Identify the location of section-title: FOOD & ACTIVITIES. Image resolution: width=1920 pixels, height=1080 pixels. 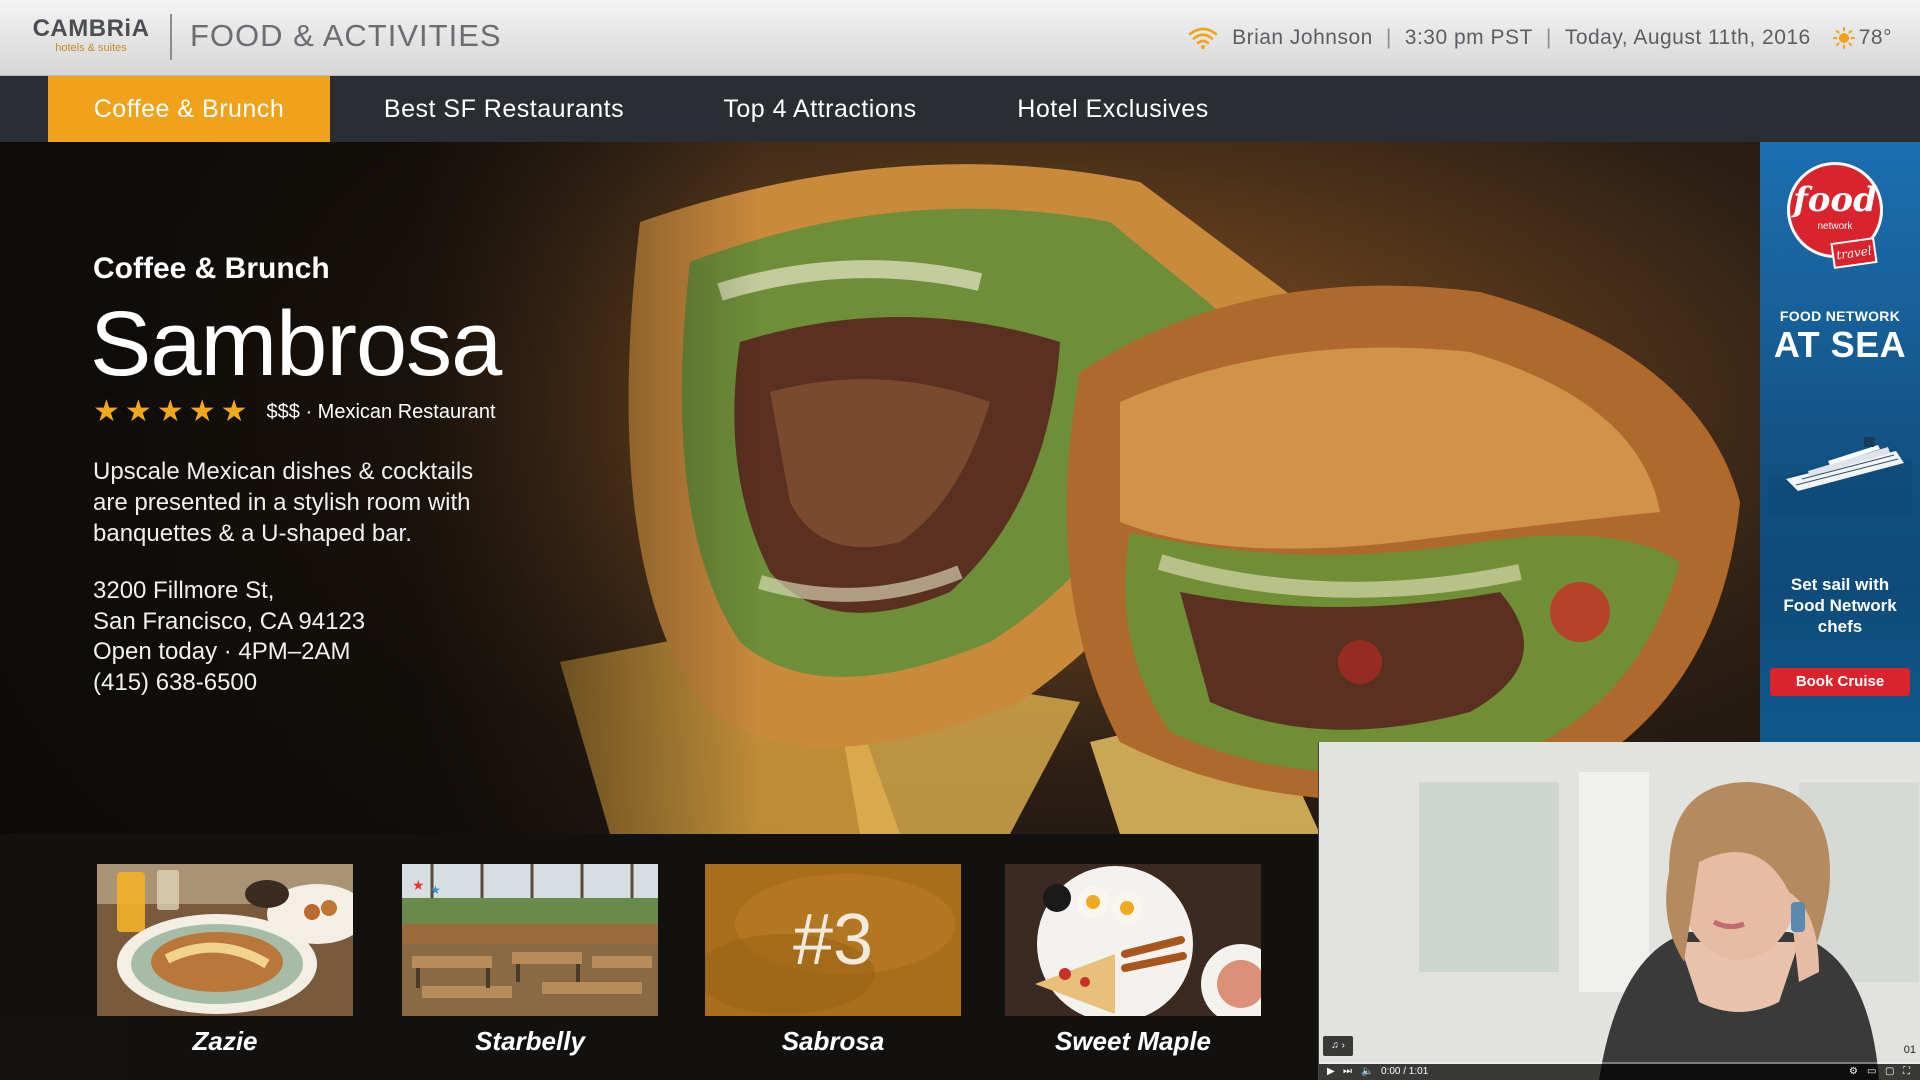
(346, 35).